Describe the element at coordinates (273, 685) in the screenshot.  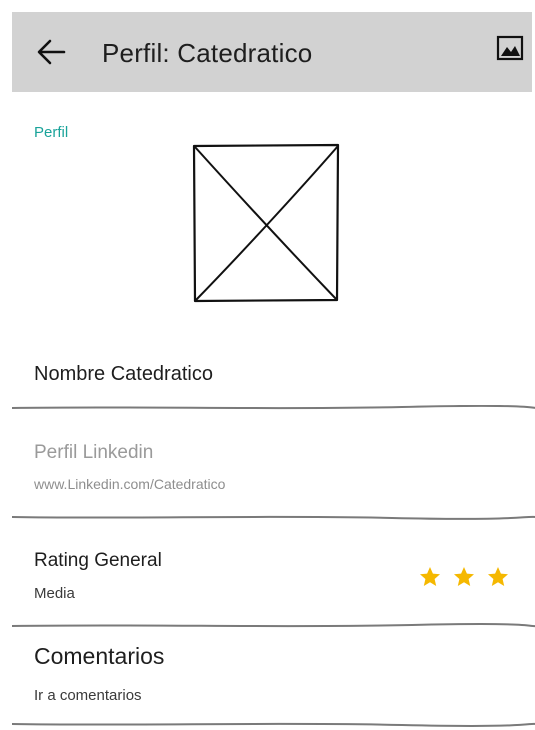
I see `field-comentarios: Comentarios Ir a comentarios` at that location.